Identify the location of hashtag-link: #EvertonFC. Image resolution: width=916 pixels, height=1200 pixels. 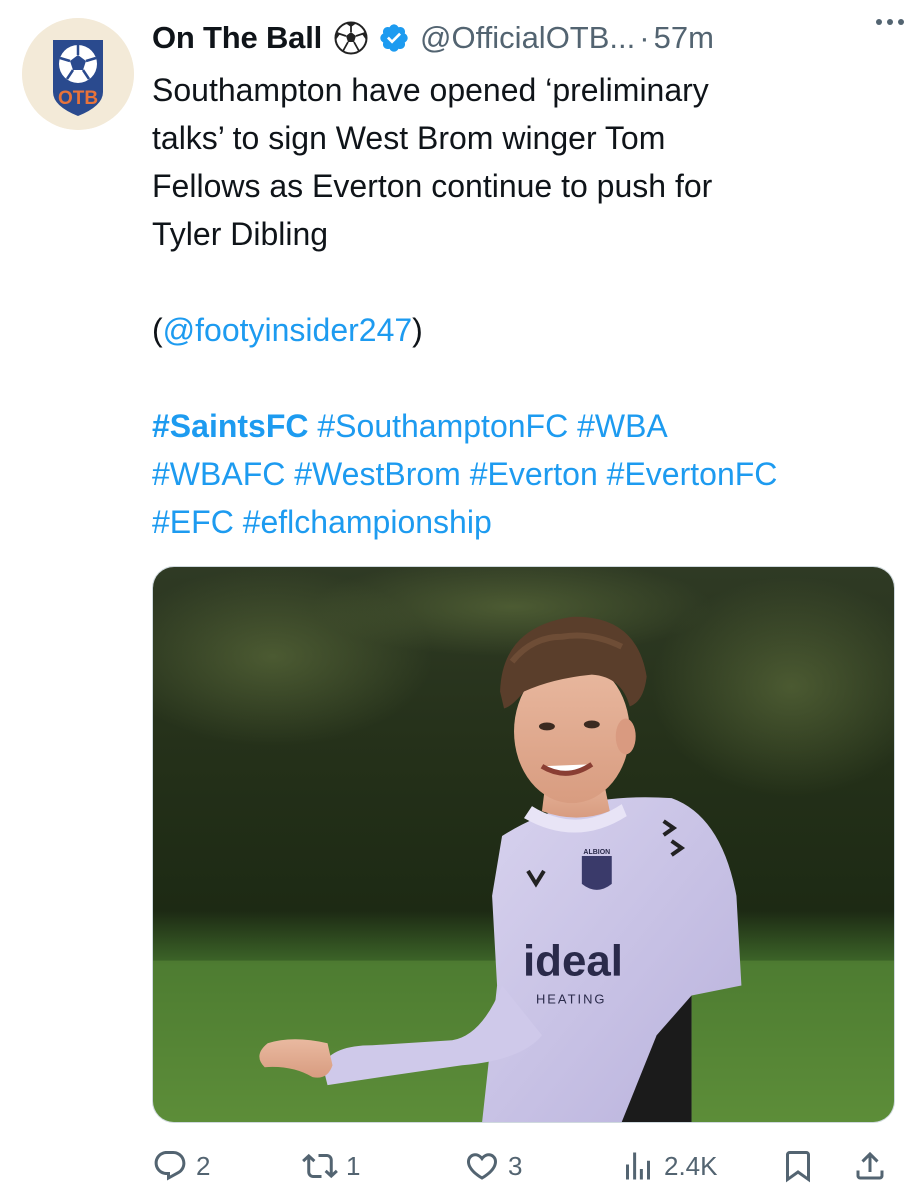
(692, 474).